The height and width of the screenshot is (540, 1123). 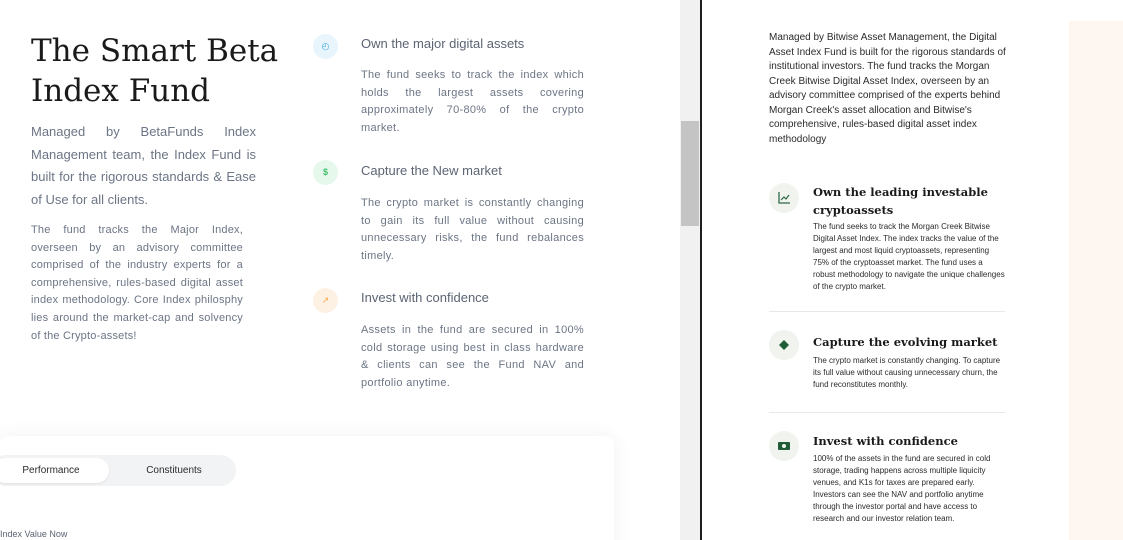 What do you see at coordinates (325, 46) in the screenshot?
I see `clock-icon: ◴` at bounding box center [325, 46].